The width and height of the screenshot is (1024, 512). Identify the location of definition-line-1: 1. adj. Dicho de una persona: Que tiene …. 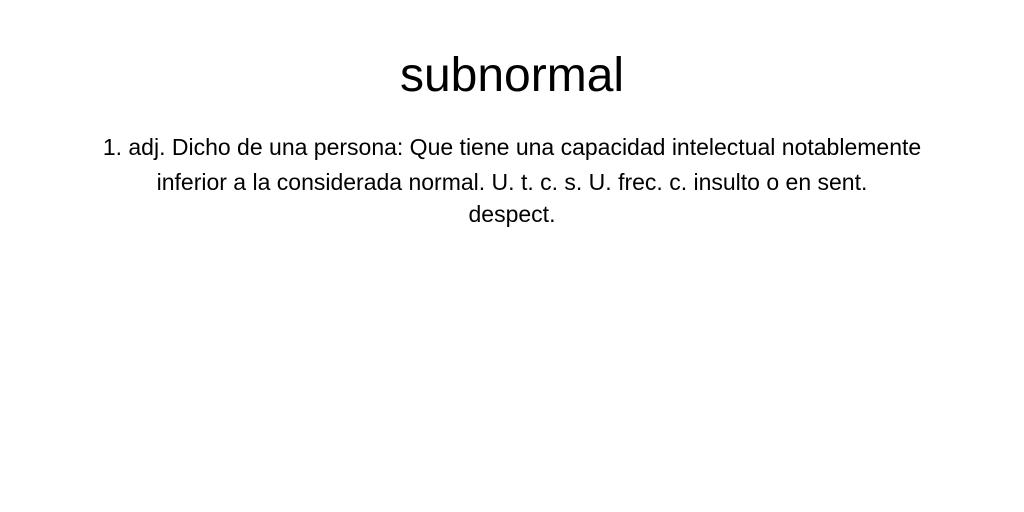
(512, 147).